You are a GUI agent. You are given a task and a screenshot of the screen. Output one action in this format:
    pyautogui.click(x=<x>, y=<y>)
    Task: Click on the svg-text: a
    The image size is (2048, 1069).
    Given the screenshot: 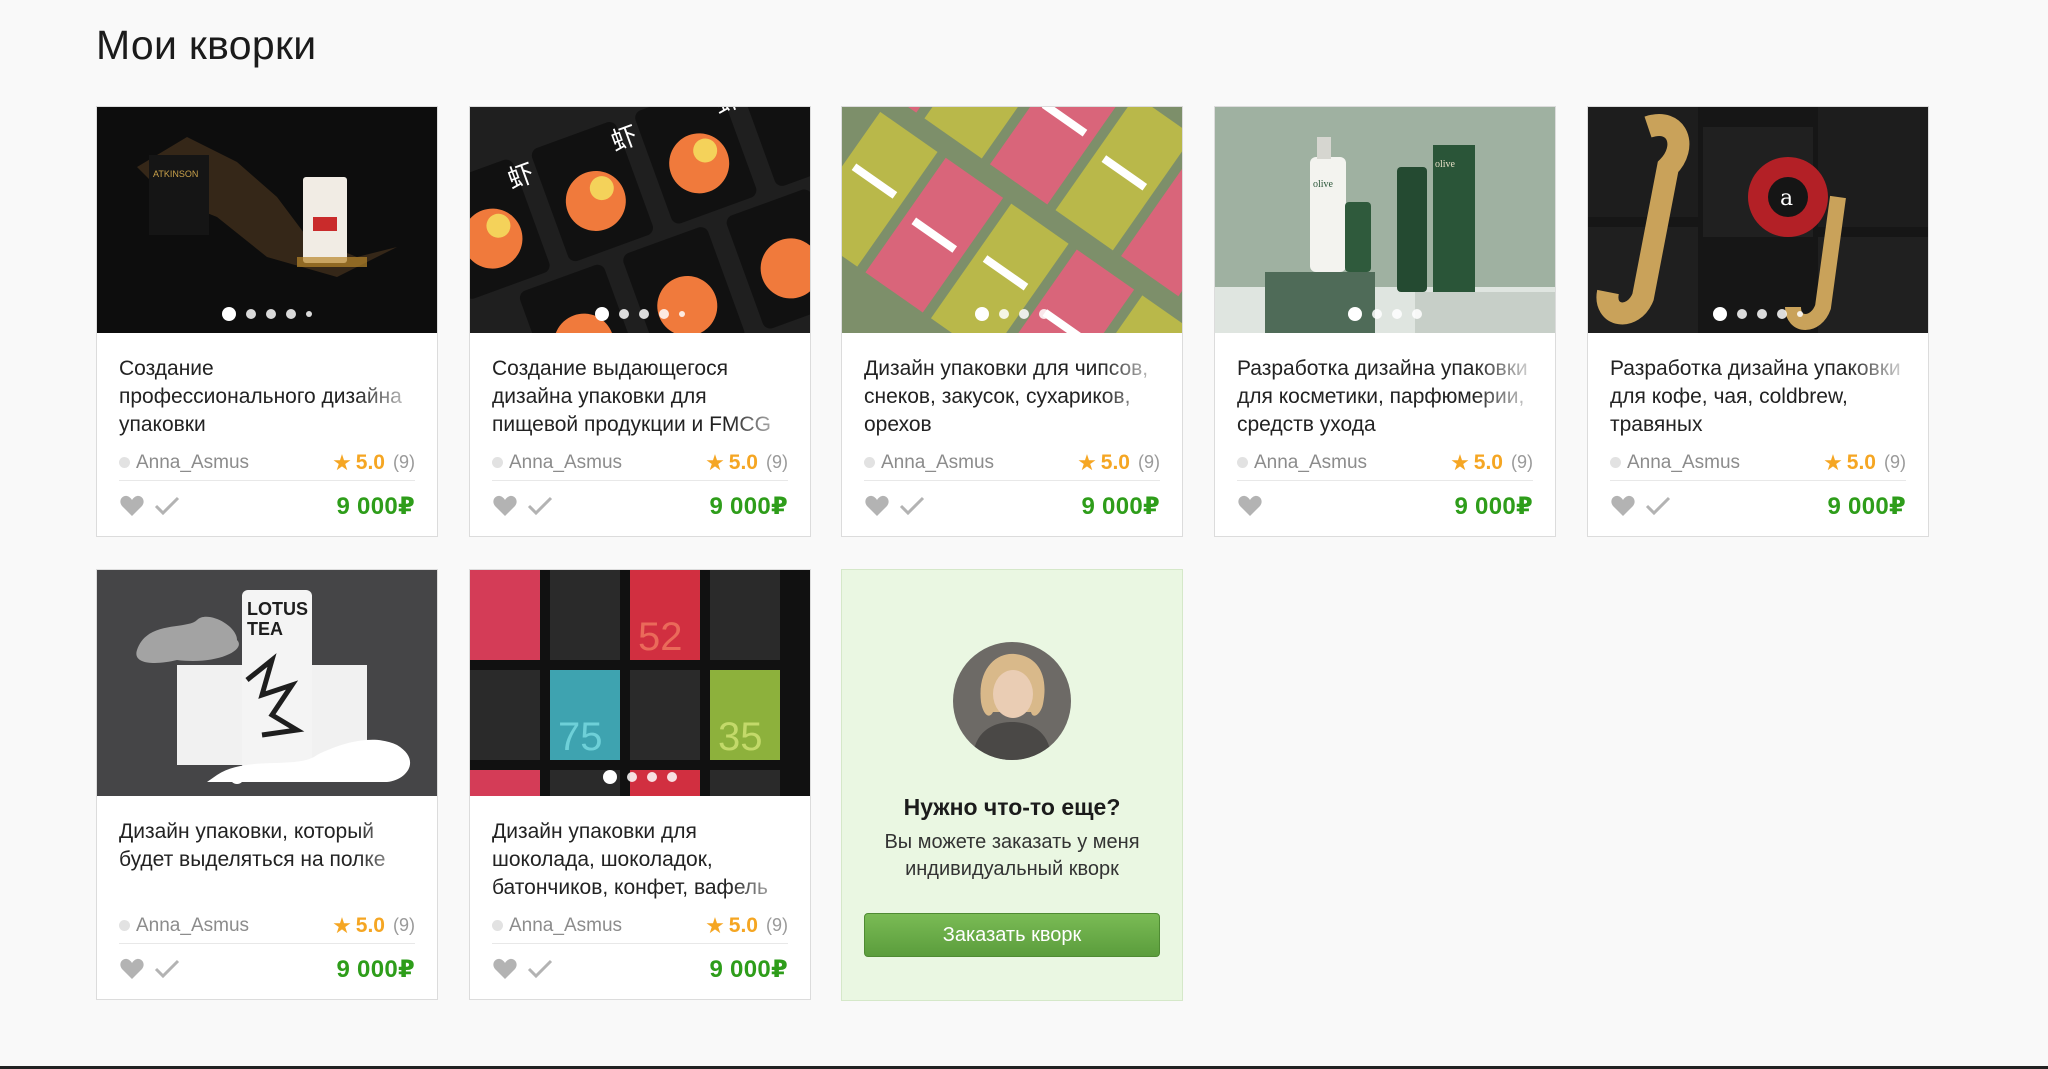 What is the action you would take?
    pyautogui.click(x=1786, y=198)
    